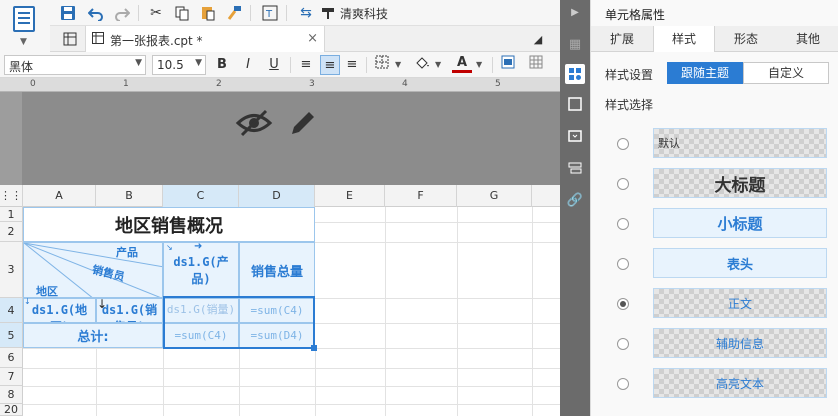 This screenshot has height=416, width=838. I want to click on underline-button: U, so click(274, 65).